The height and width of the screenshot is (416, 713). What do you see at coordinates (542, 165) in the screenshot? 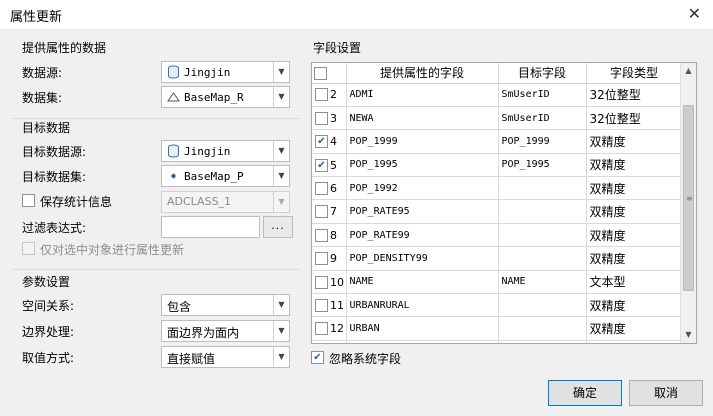
I see `target-field-cell: POP_1995` at bounding box center [542, 165].